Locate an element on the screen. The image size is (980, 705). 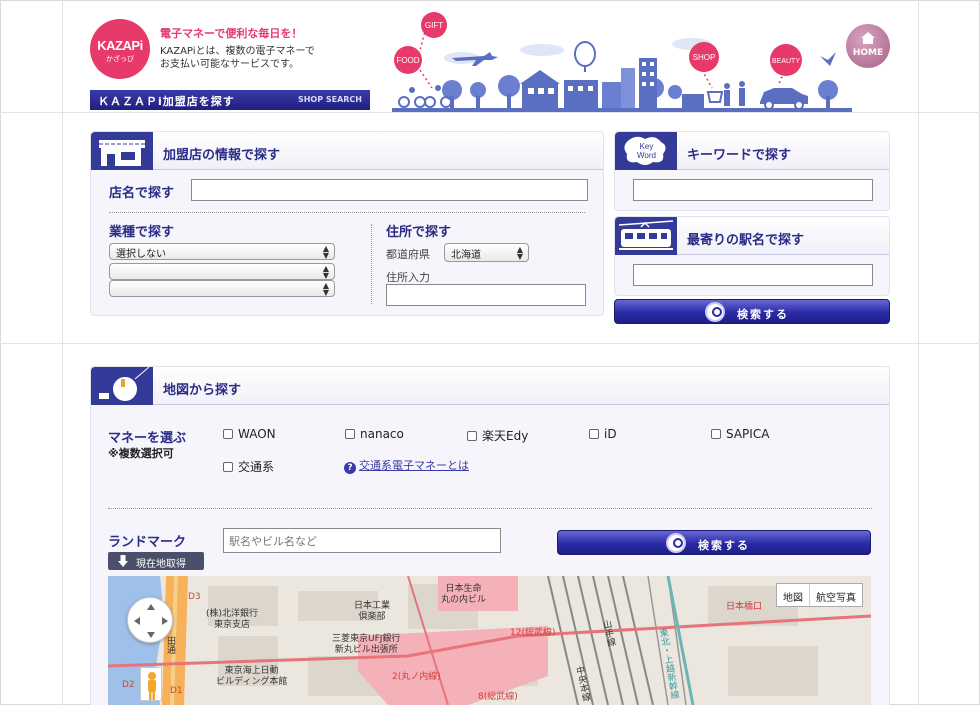
map-search-button-label: 検索する is located at coordinates (724, 545).